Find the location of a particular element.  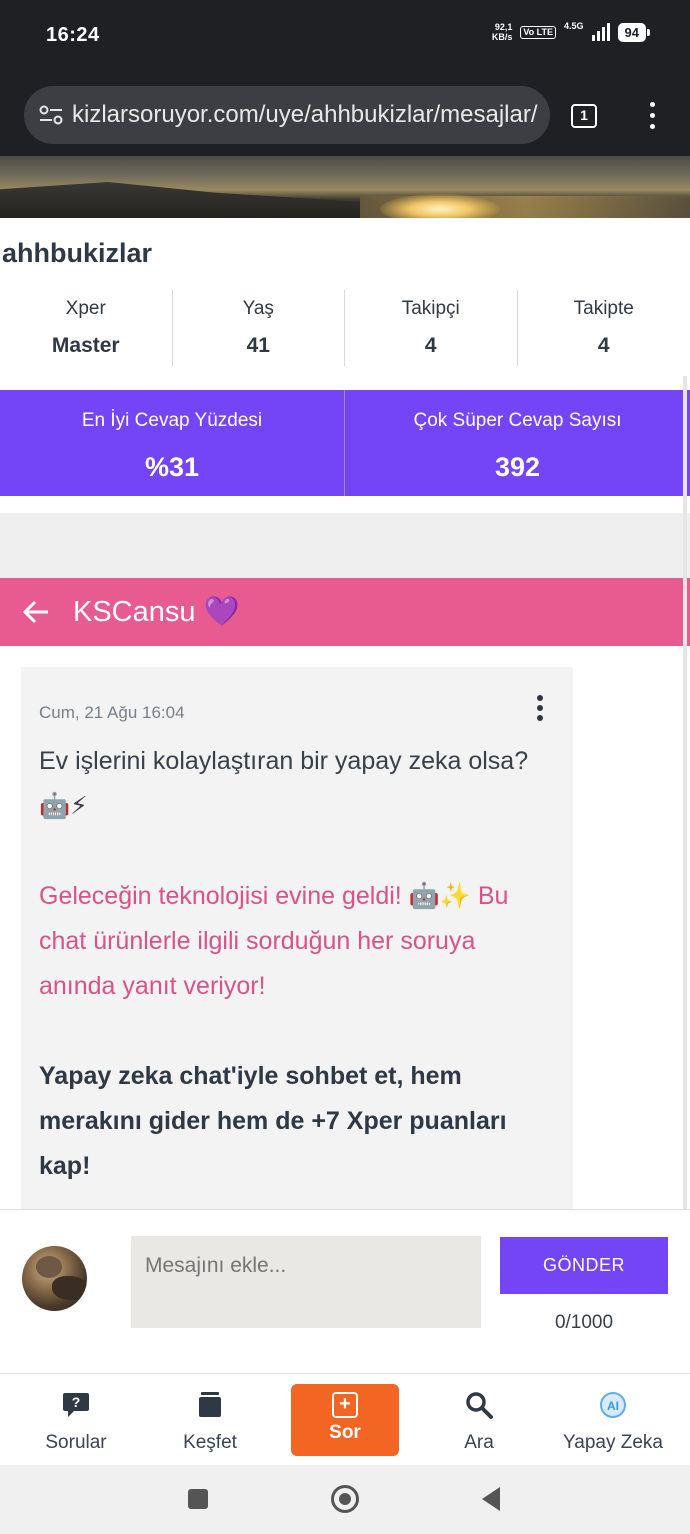

stat-label: Xper is located at coordinates (85, 308).